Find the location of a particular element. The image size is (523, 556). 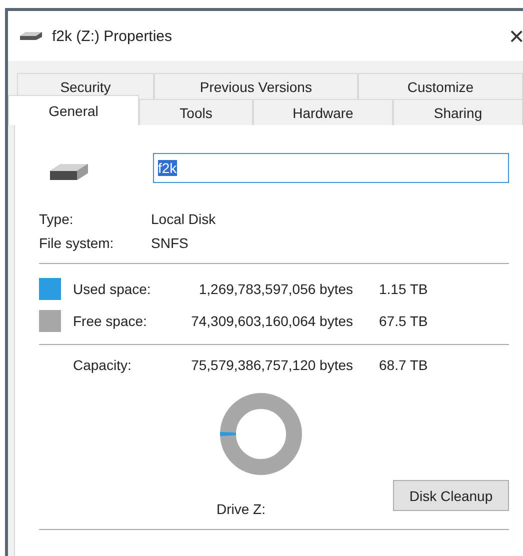

space-label: Used space: is located at coordinates (112, 289).